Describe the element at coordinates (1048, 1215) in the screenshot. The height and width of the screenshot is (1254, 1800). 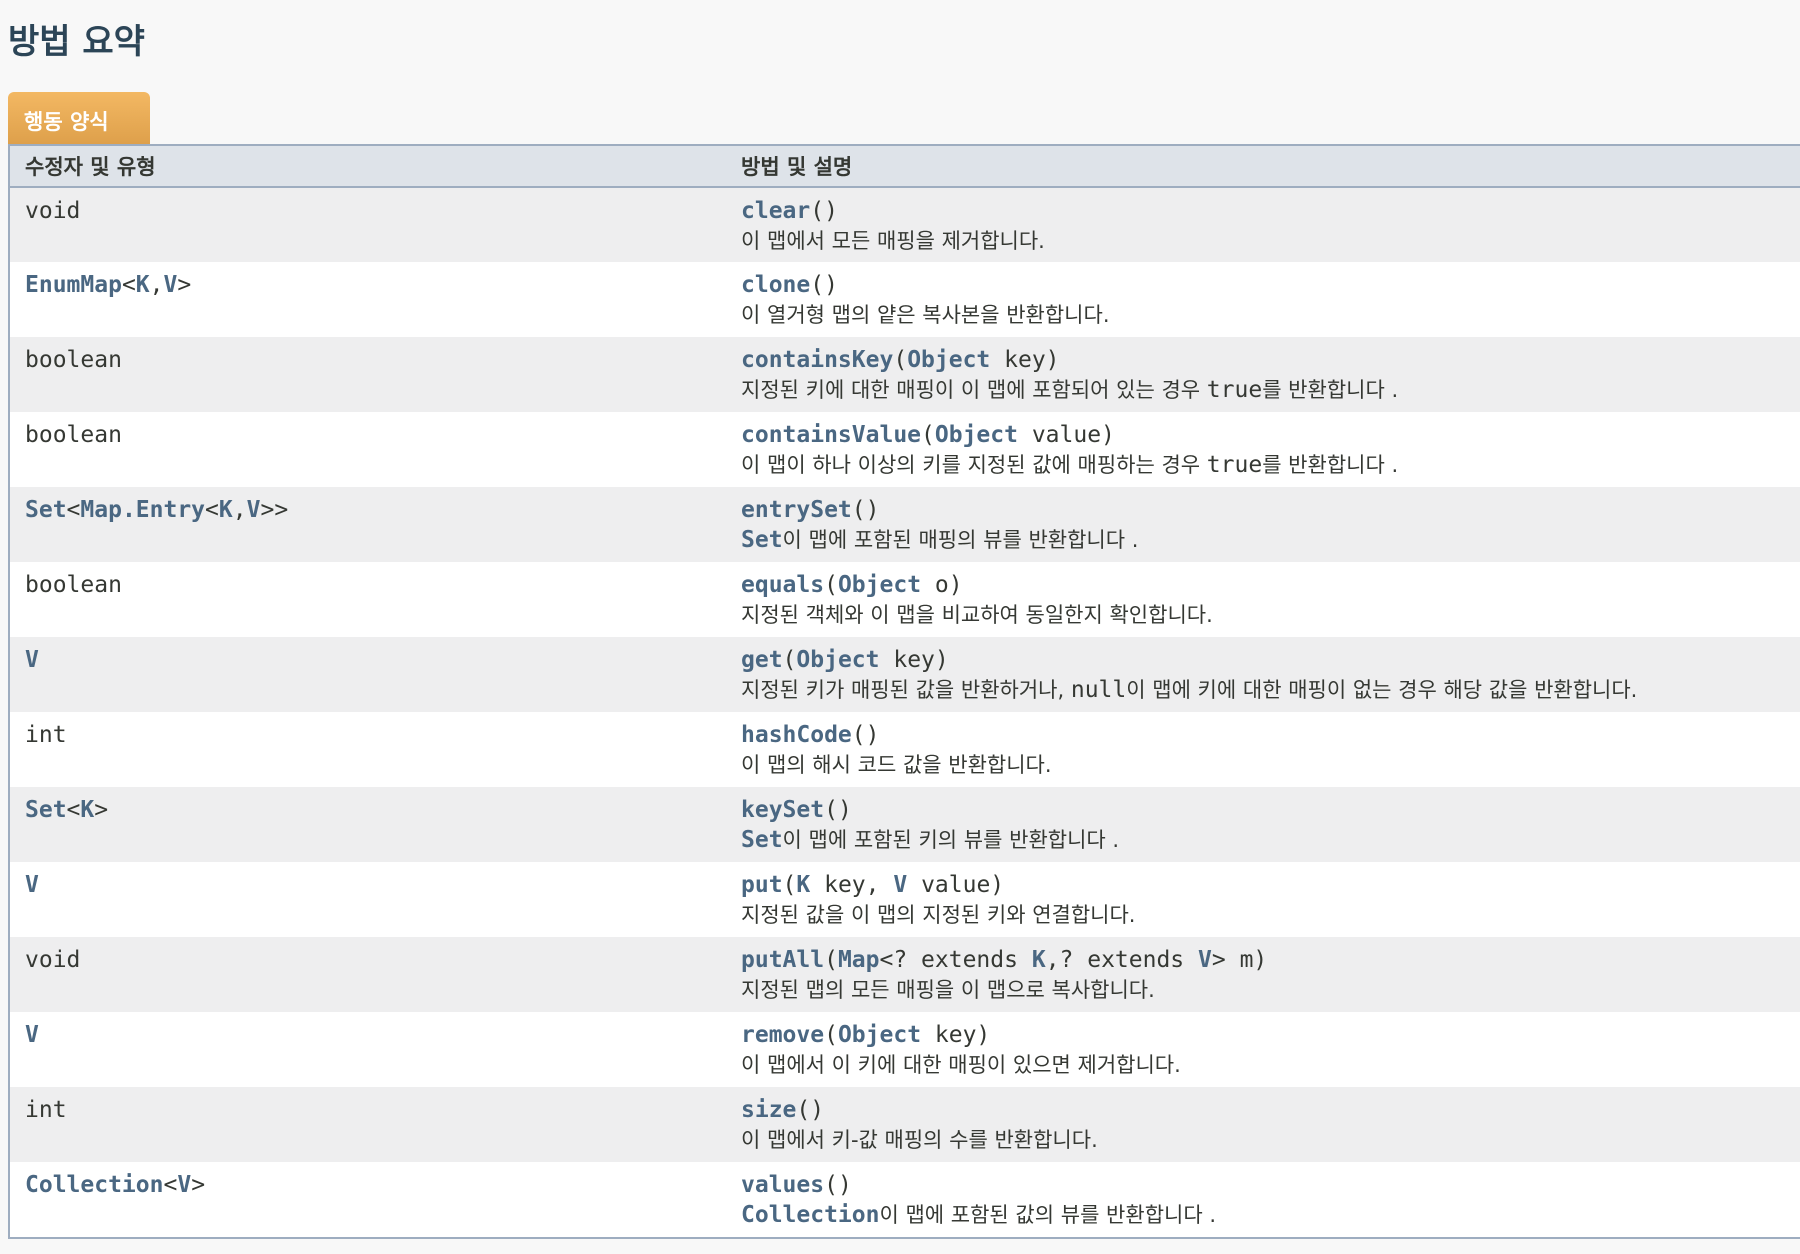
I see `description-text: 이 맵에 포함된 값의 뷰를 반환합니다 .` at that location.